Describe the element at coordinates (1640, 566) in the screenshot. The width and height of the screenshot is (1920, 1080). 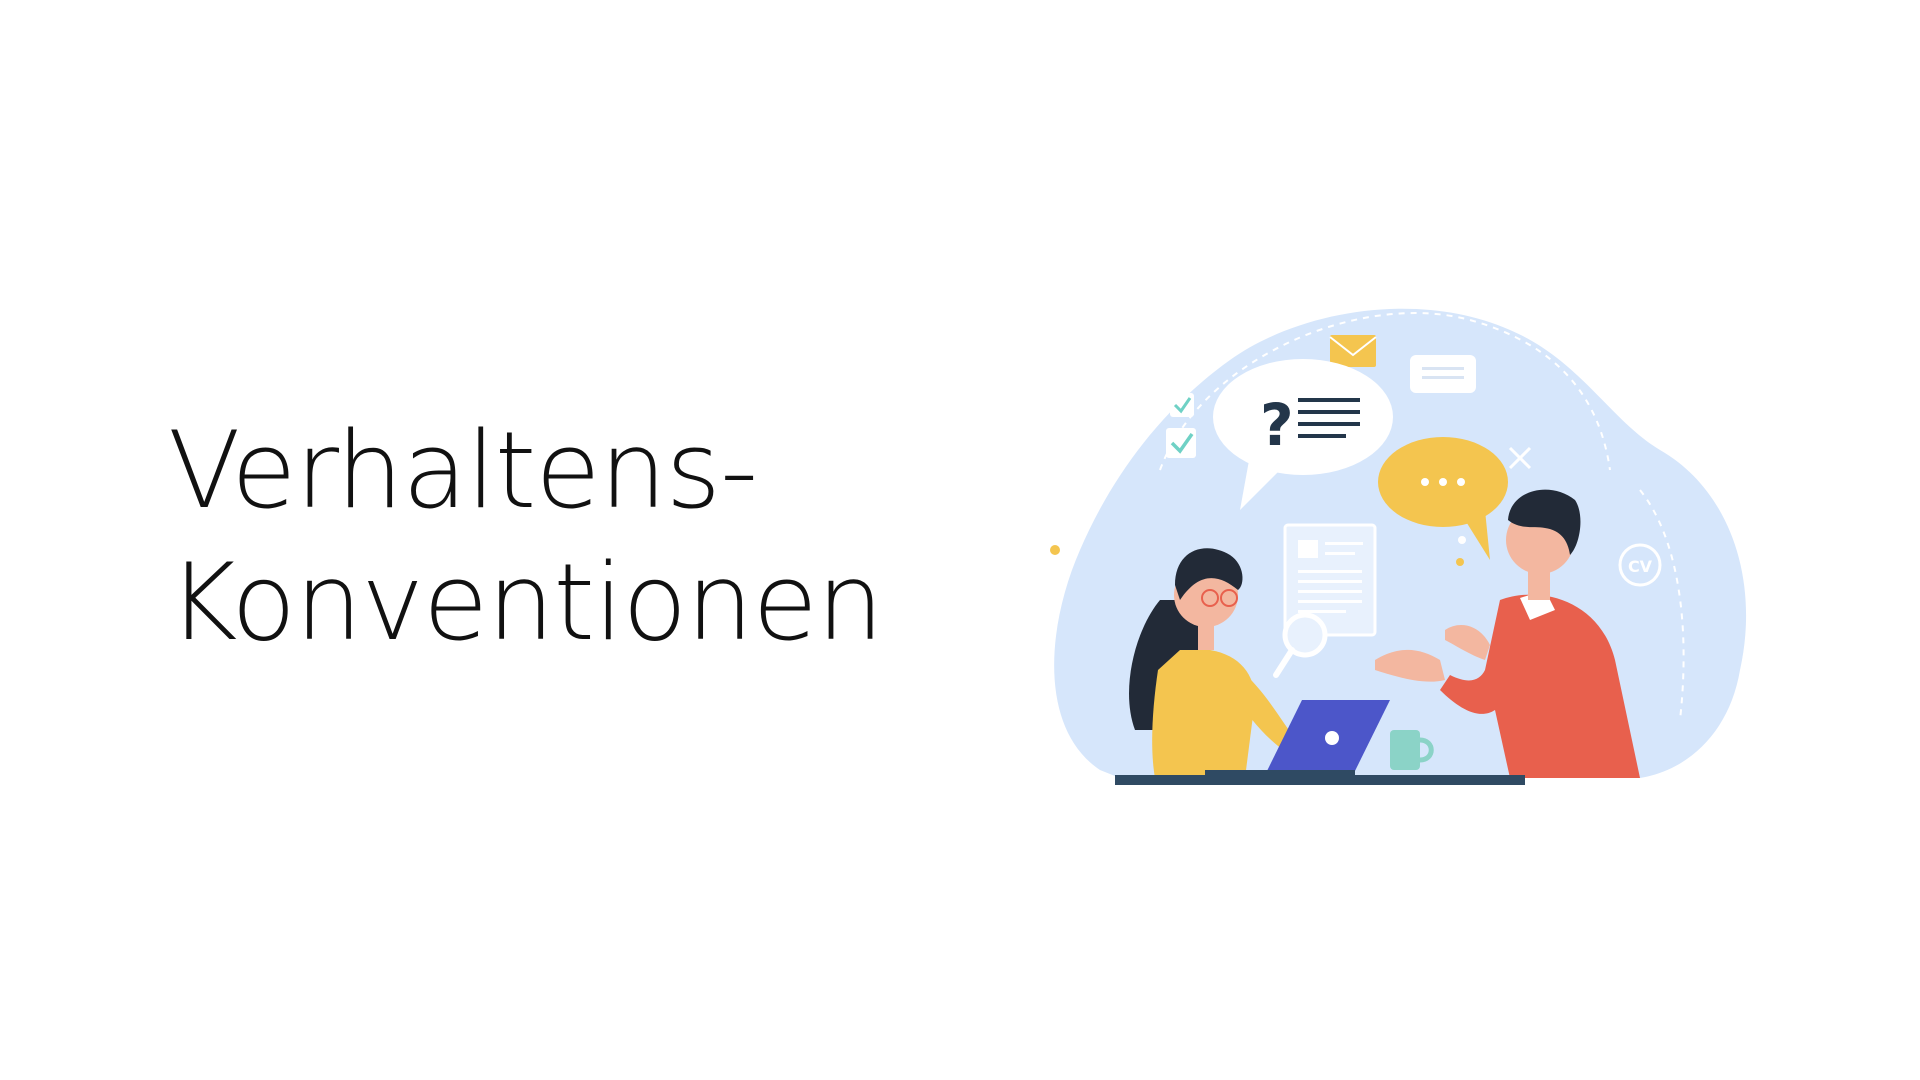
I see `svg-text: CV` at that location.